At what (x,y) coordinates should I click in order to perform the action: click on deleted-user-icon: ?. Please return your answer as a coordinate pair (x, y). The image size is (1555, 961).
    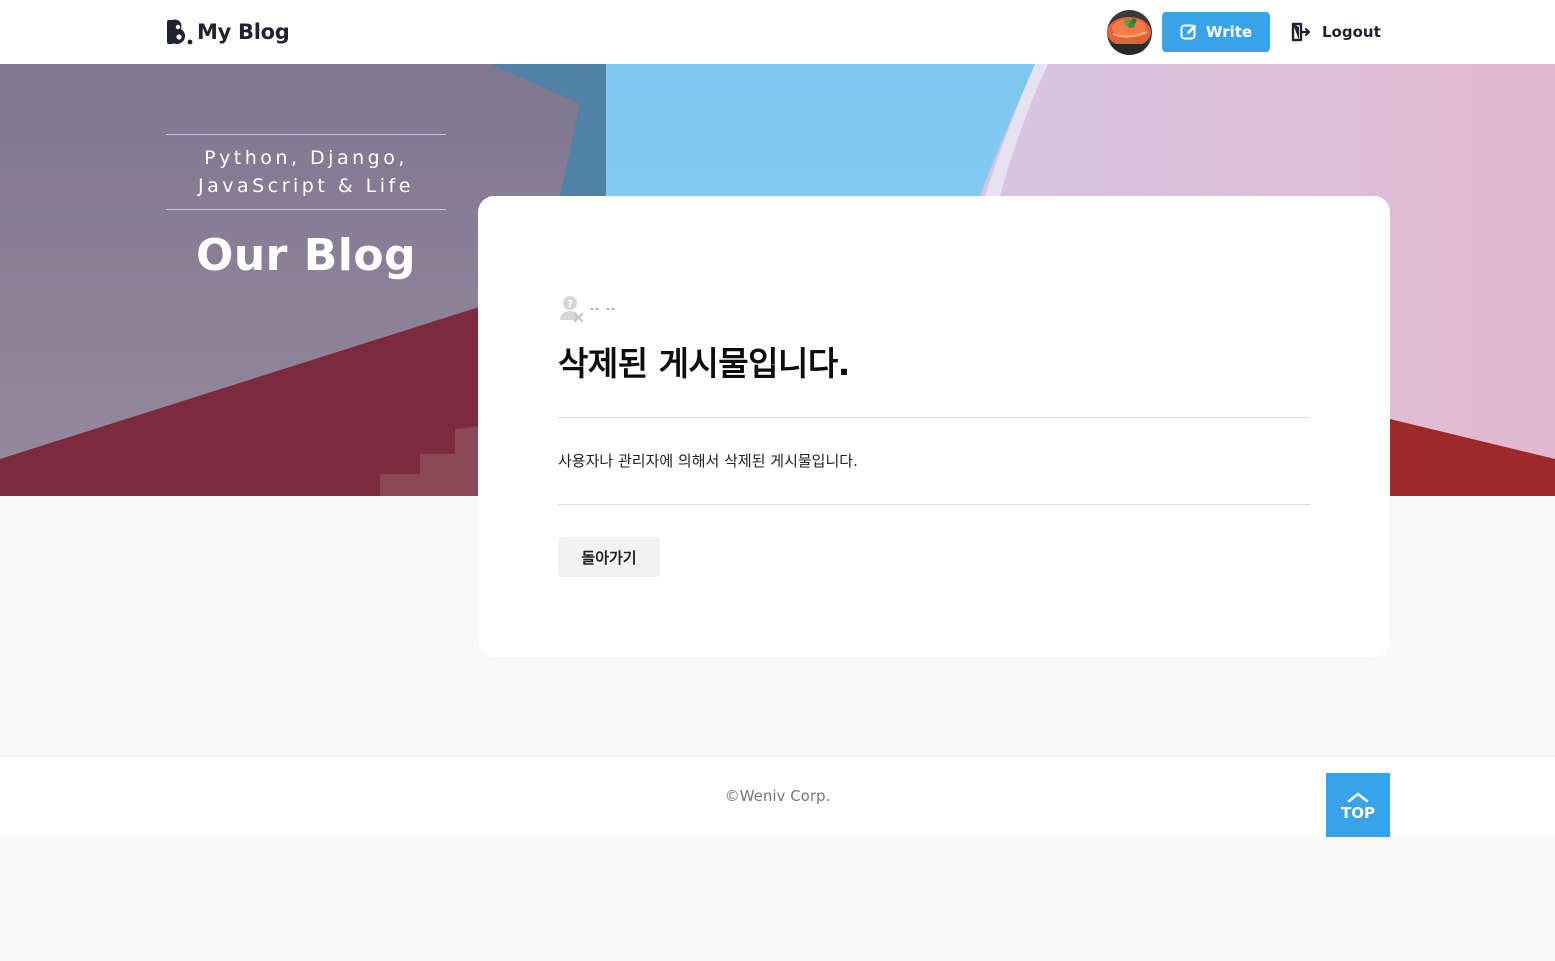
    Looking at the image, I should click on (572, 309).